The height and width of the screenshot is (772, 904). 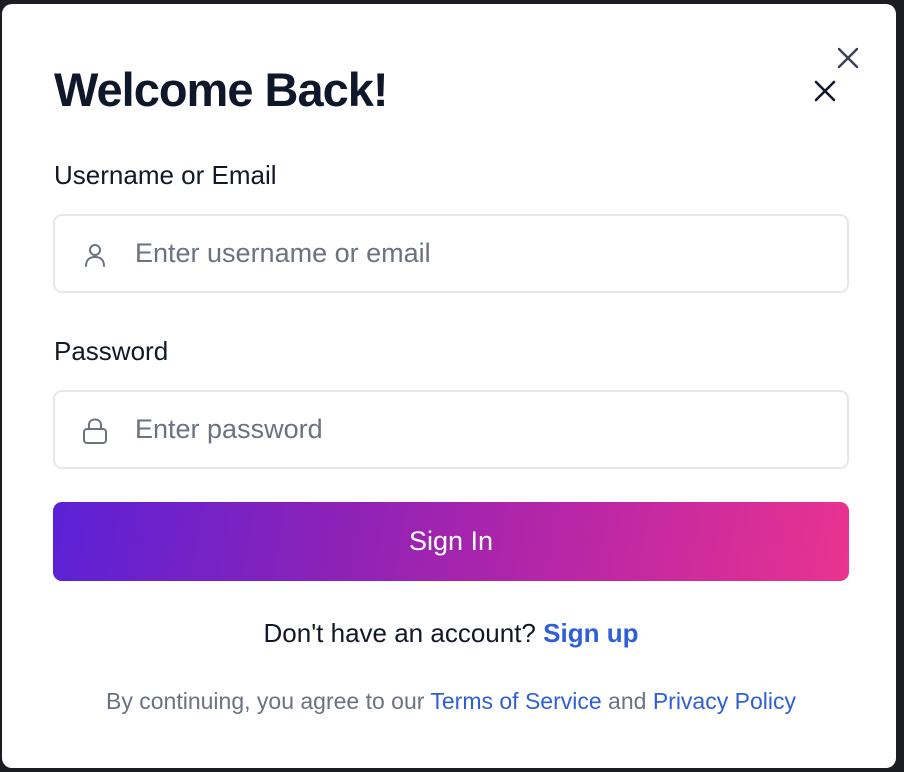 I want to click on dialog-title: Welcome Back!, so click(x=221, y=89).